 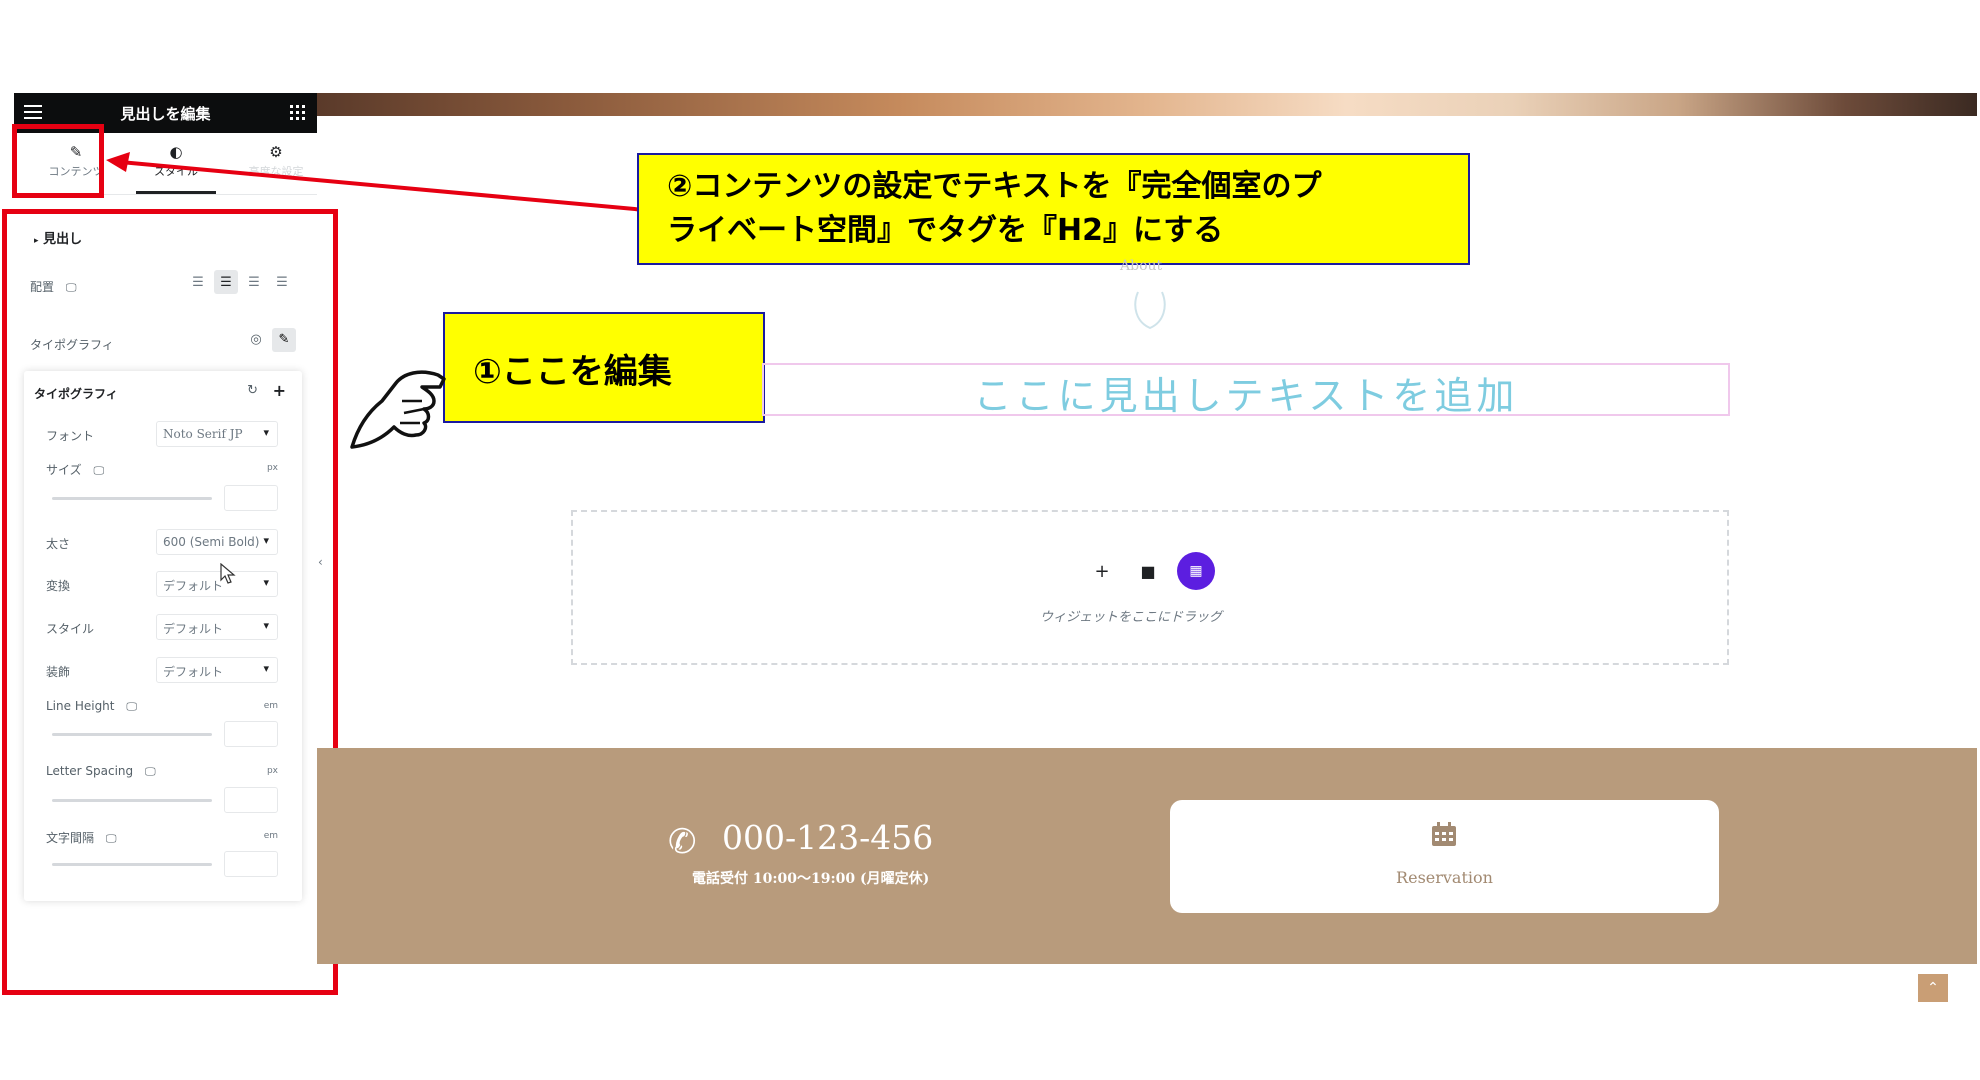 I want to click on annotation-note-2-line2: ライベート空間』でタグを『H2』にする, so click(x=945, y=230).